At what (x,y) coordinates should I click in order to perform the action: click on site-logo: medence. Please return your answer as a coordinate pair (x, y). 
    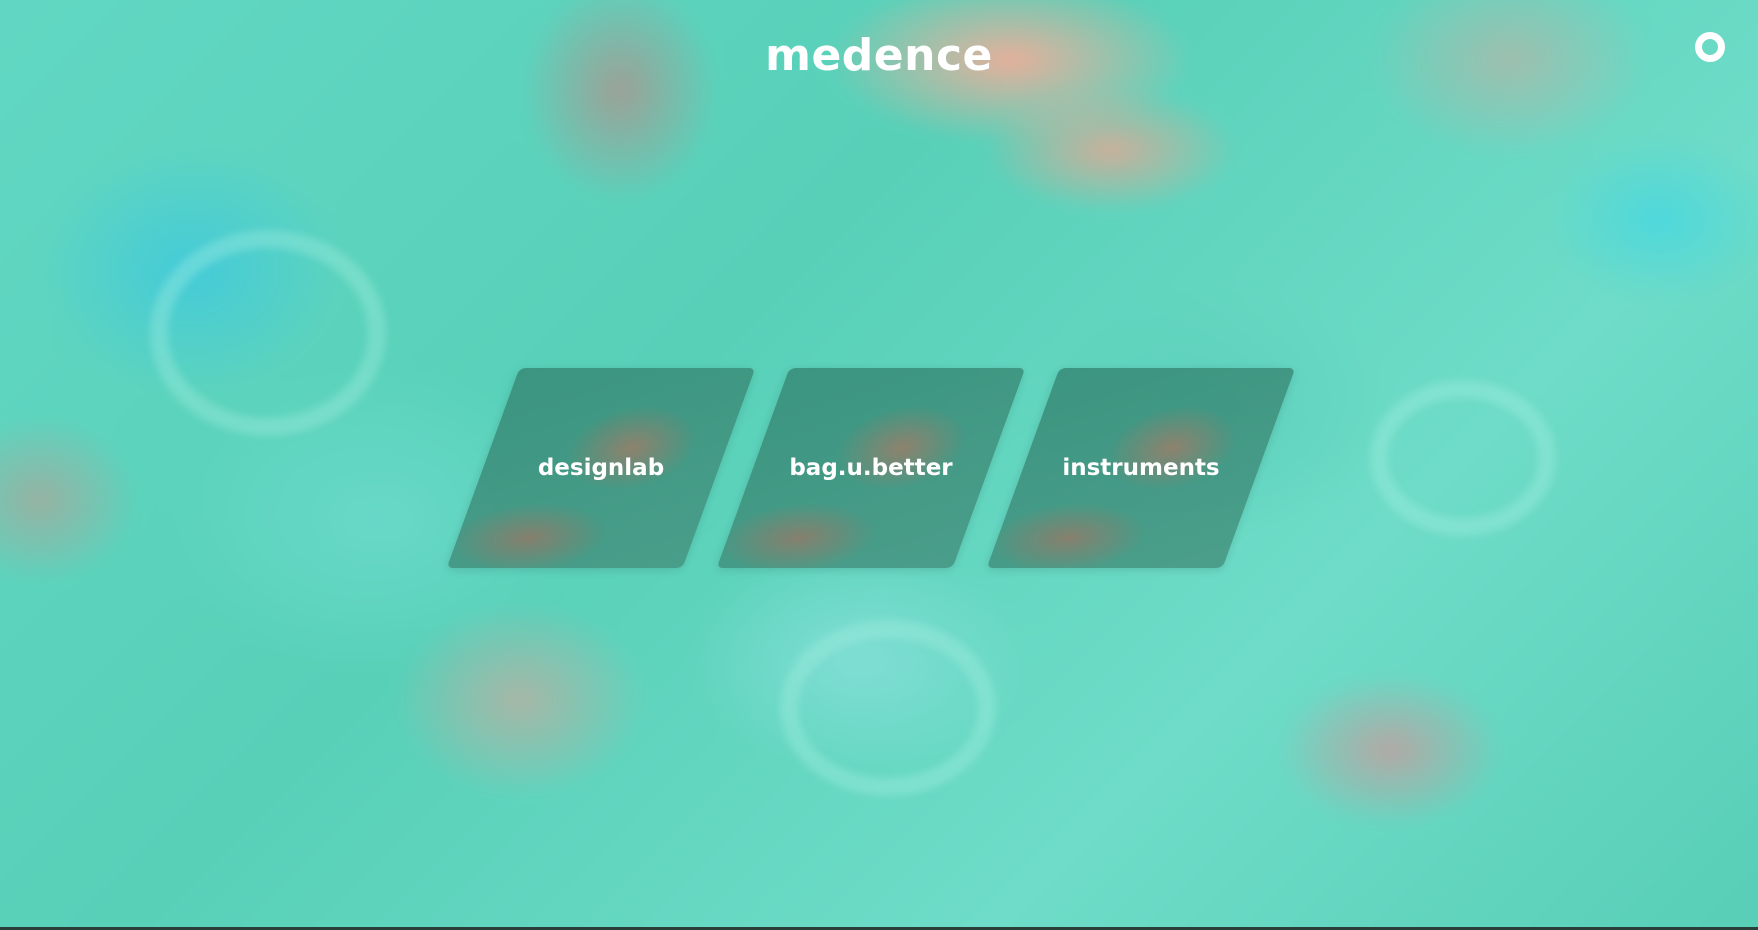
    Looking at the image, I should click on (879, 55).